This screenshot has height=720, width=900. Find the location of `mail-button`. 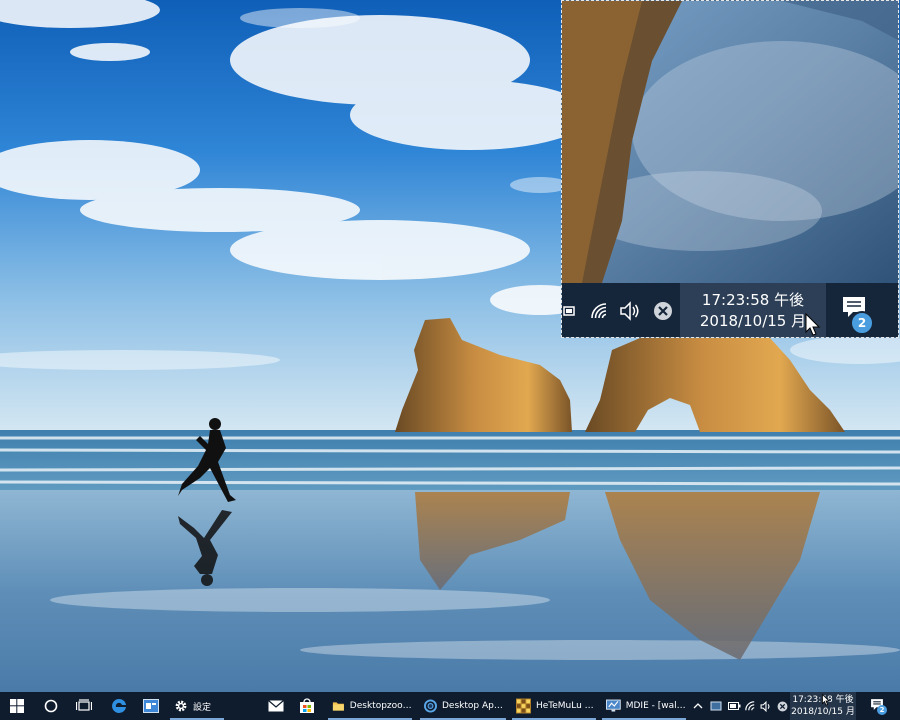

mail-button is located at coordinates (276, 706).